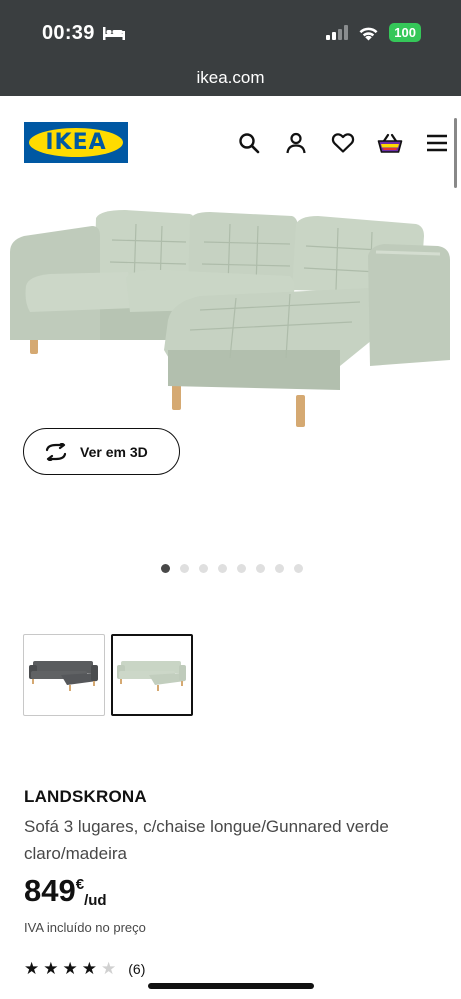  Describe the element at coordinates (230, 568) in the screenshot. I see `gallery-pagination-dots` at that location.